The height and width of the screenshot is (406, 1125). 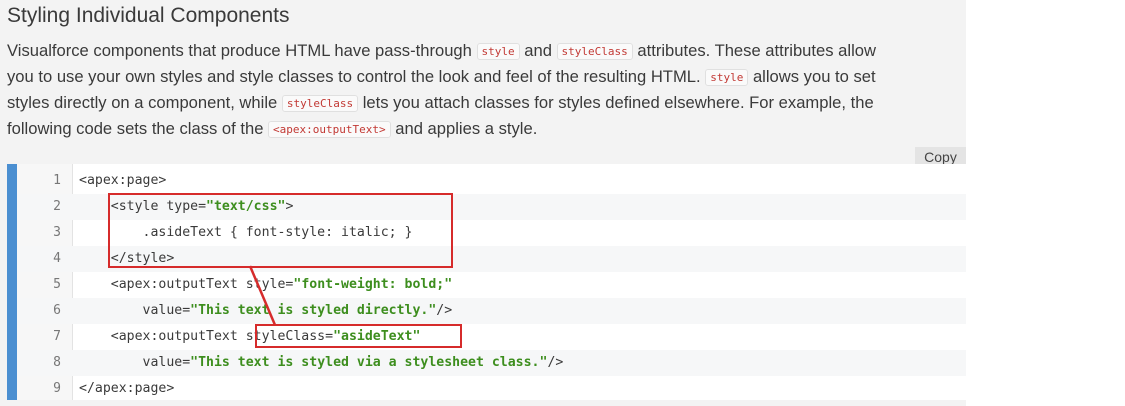 What do you see at coordinates (138, 128) in the screenshot?
I see `text-span: following code sets the class of the` at bounding box center [138, 128].